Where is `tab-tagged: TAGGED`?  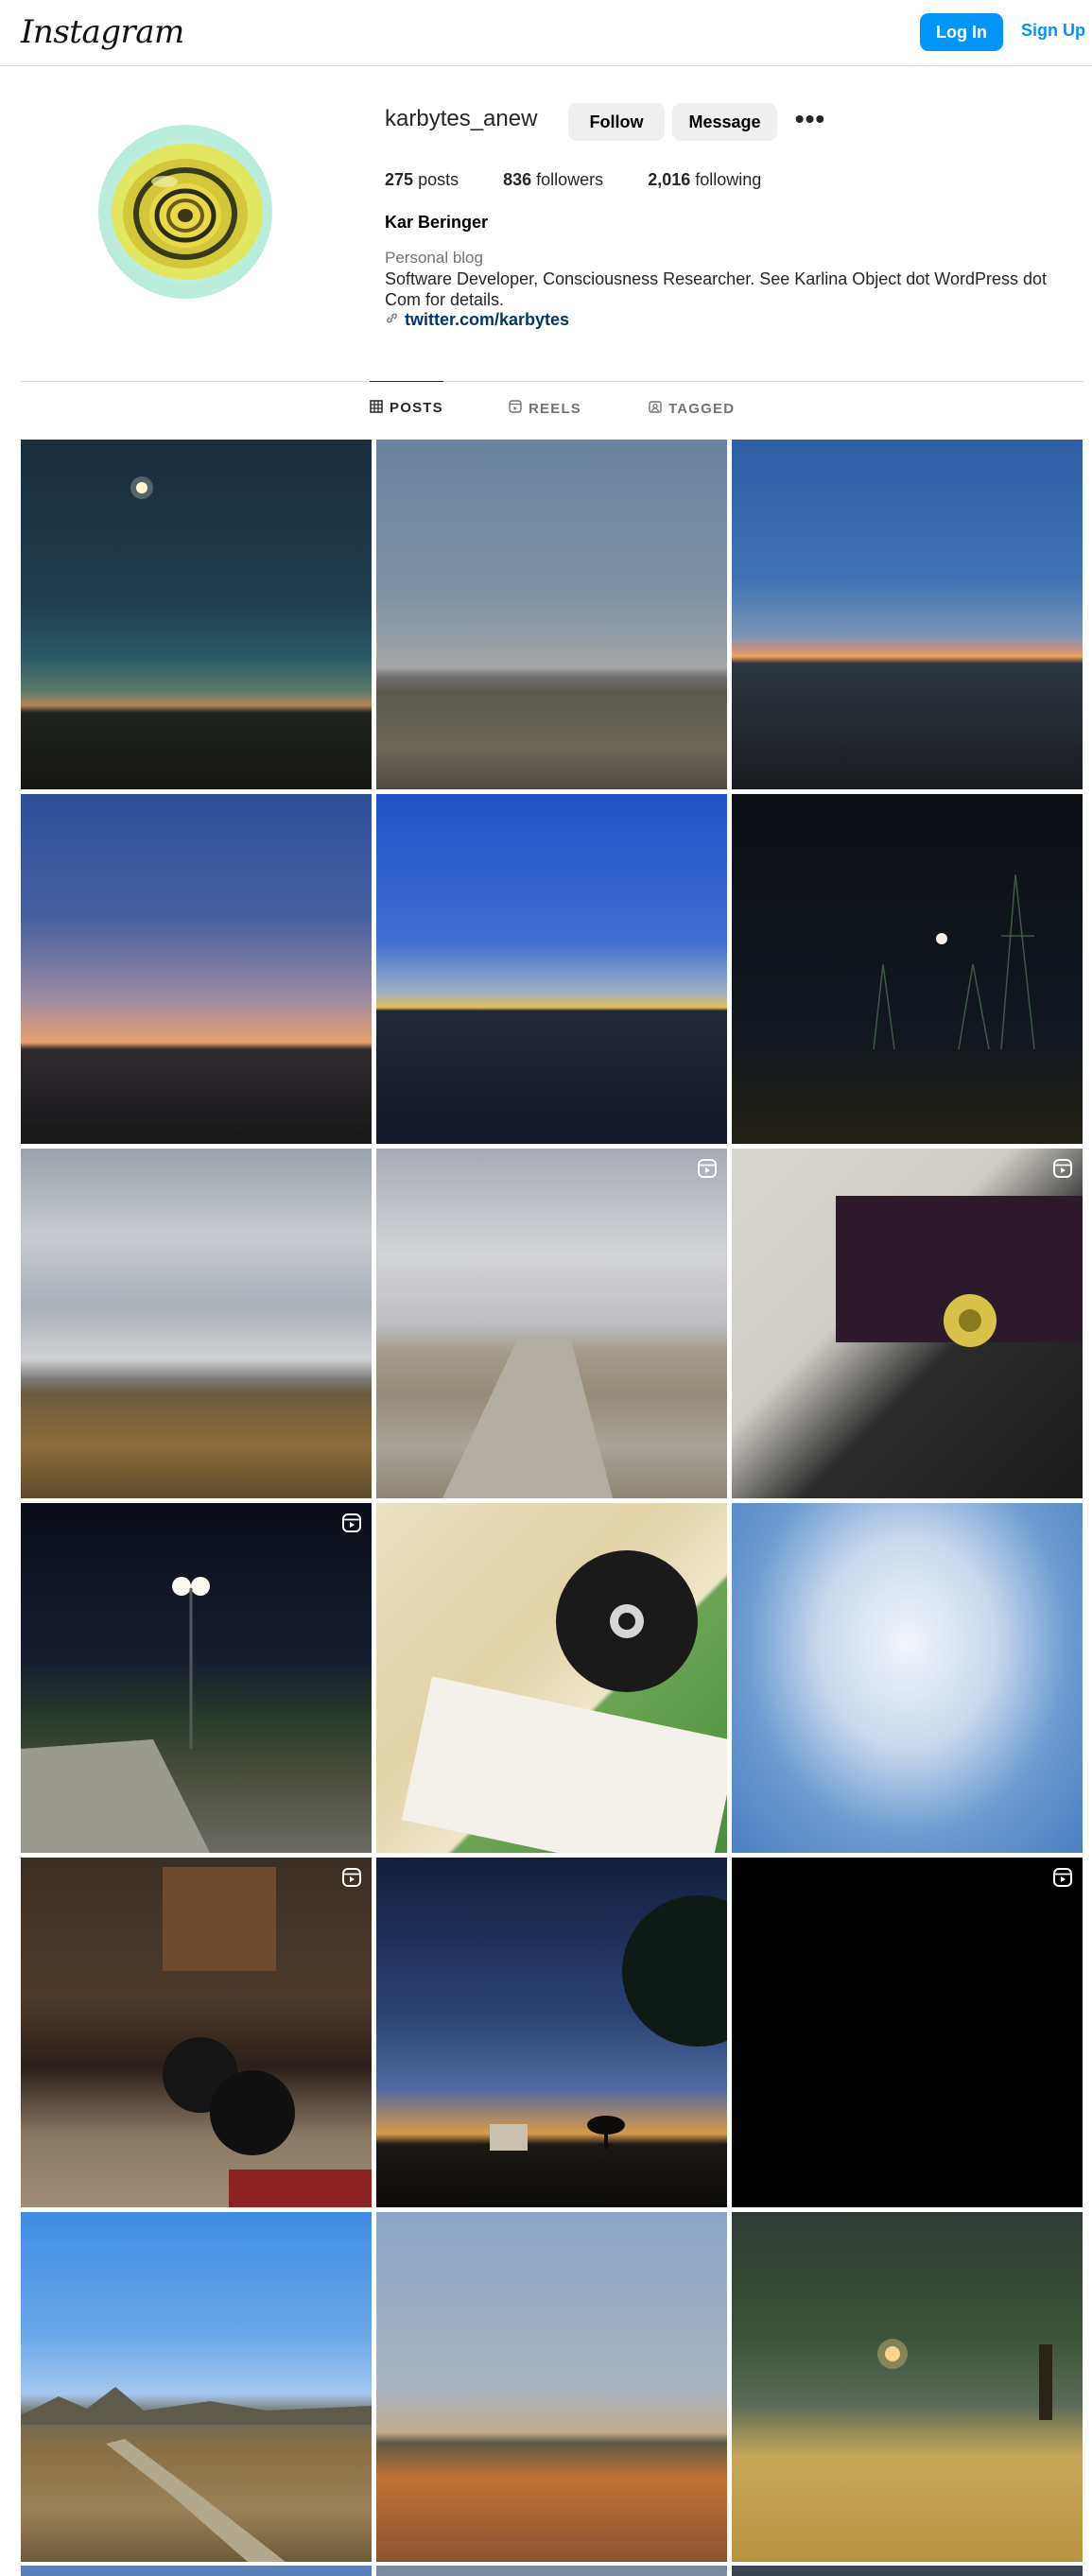 tab-tagged: TAGGED is located at coordinates (692, 408).